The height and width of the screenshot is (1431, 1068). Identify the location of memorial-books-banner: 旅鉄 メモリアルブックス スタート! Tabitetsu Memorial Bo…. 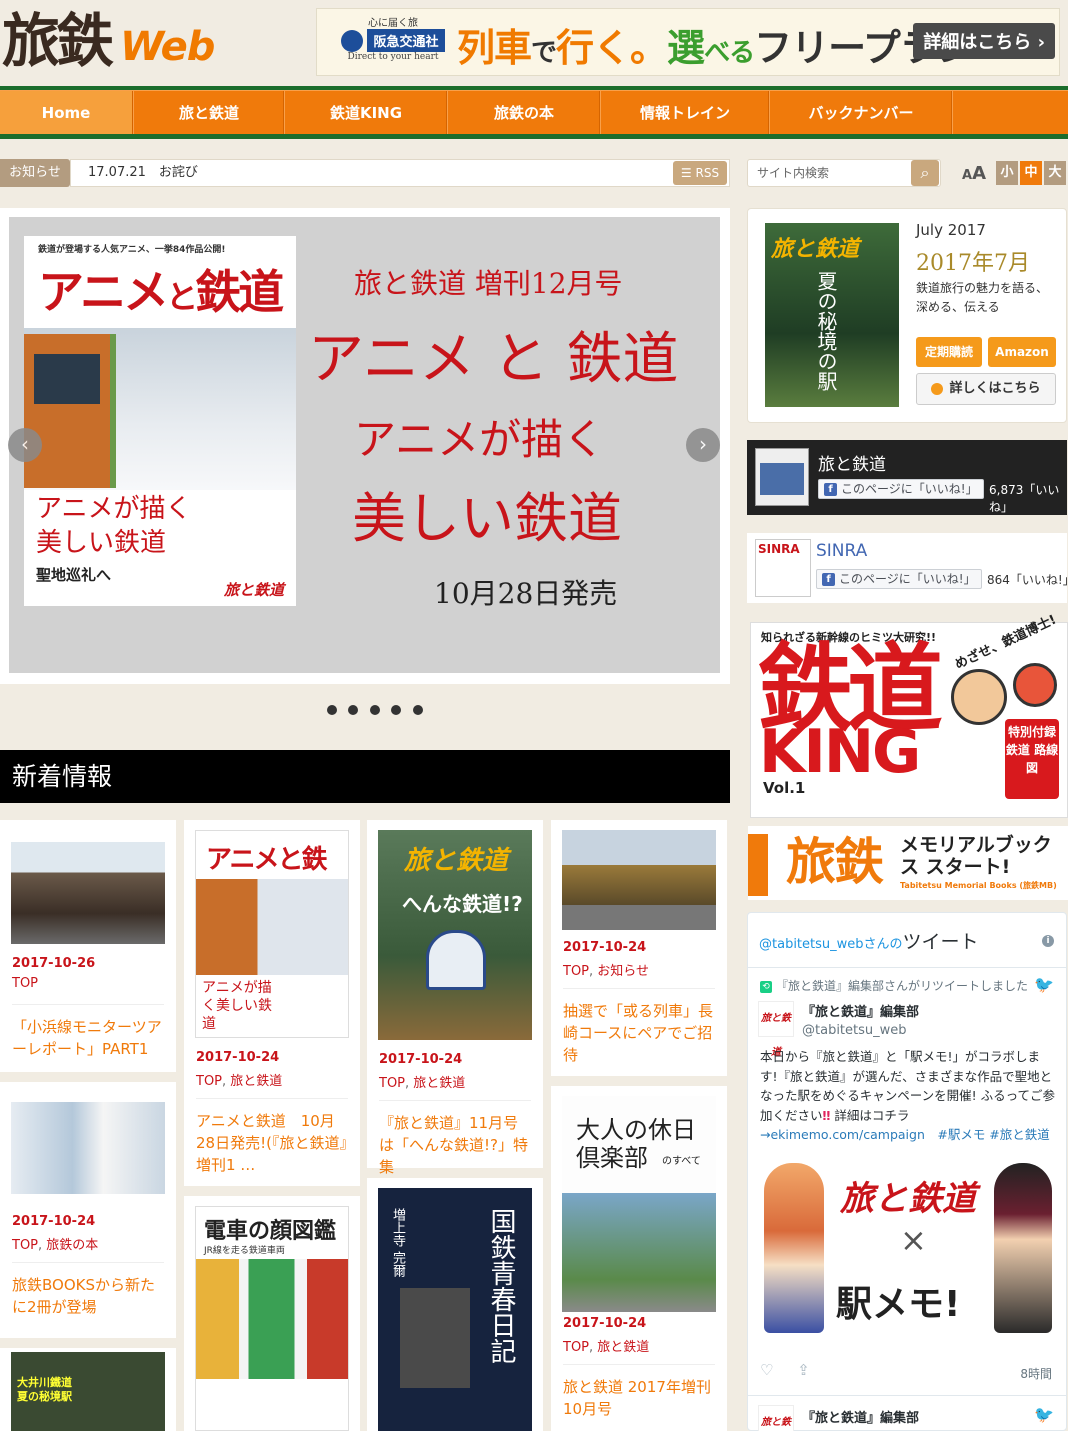
(908, 863).